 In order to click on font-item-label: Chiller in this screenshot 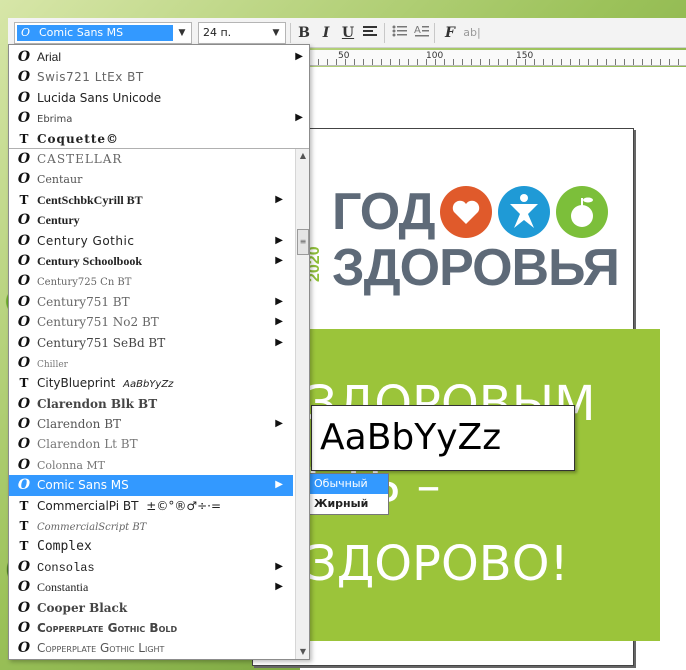, I will do `click(52, 364)`.